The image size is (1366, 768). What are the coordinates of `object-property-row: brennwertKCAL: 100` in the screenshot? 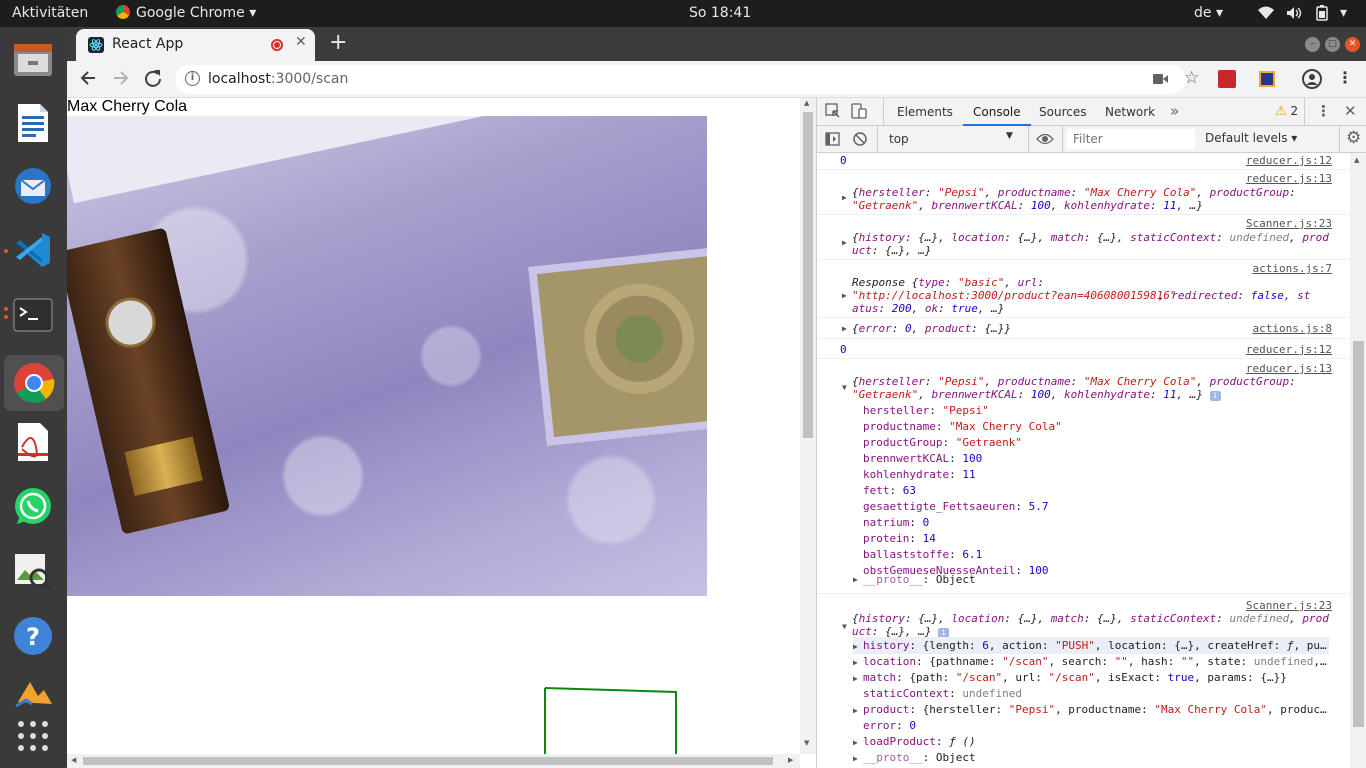 It's located at (923, 458).